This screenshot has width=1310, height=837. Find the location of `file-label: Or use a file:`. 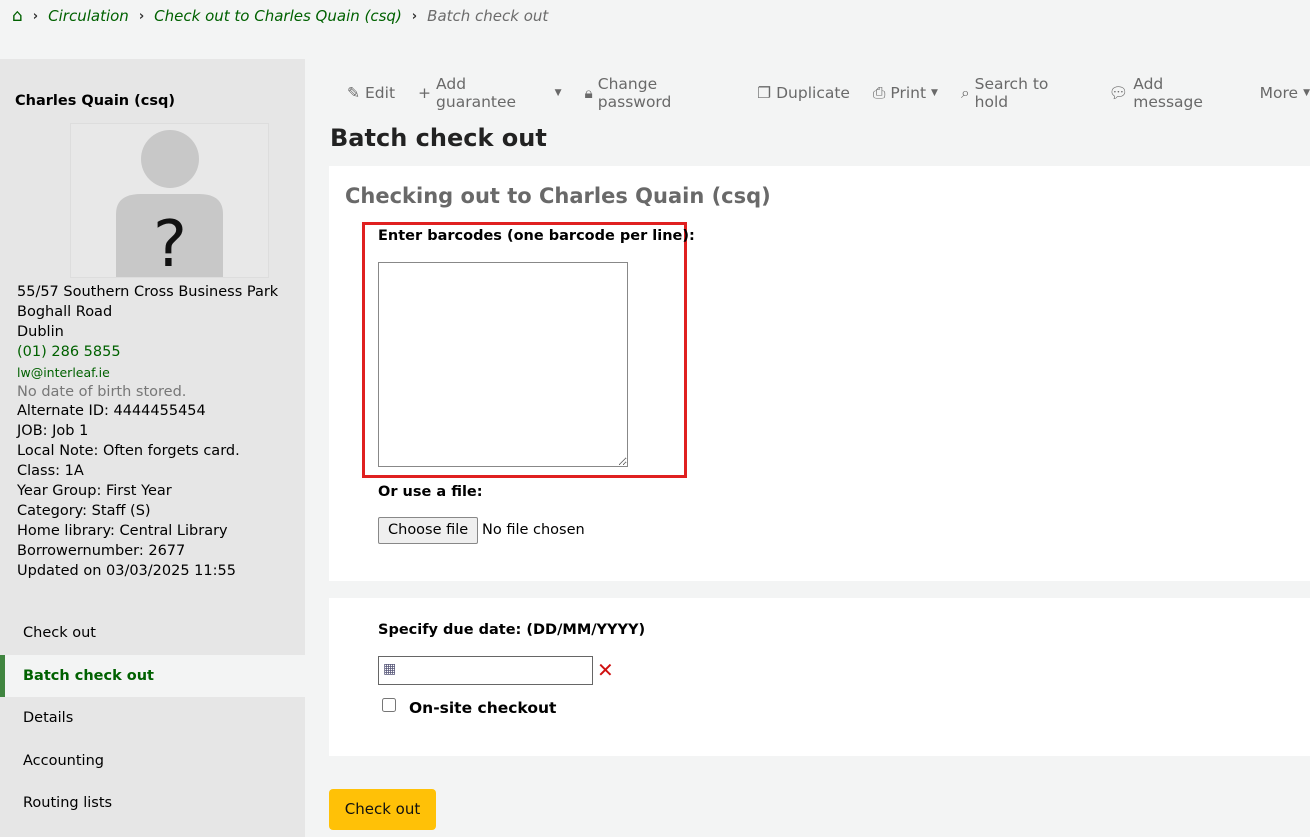

file-label: Or use a file: is located at coordinates (430, 492).